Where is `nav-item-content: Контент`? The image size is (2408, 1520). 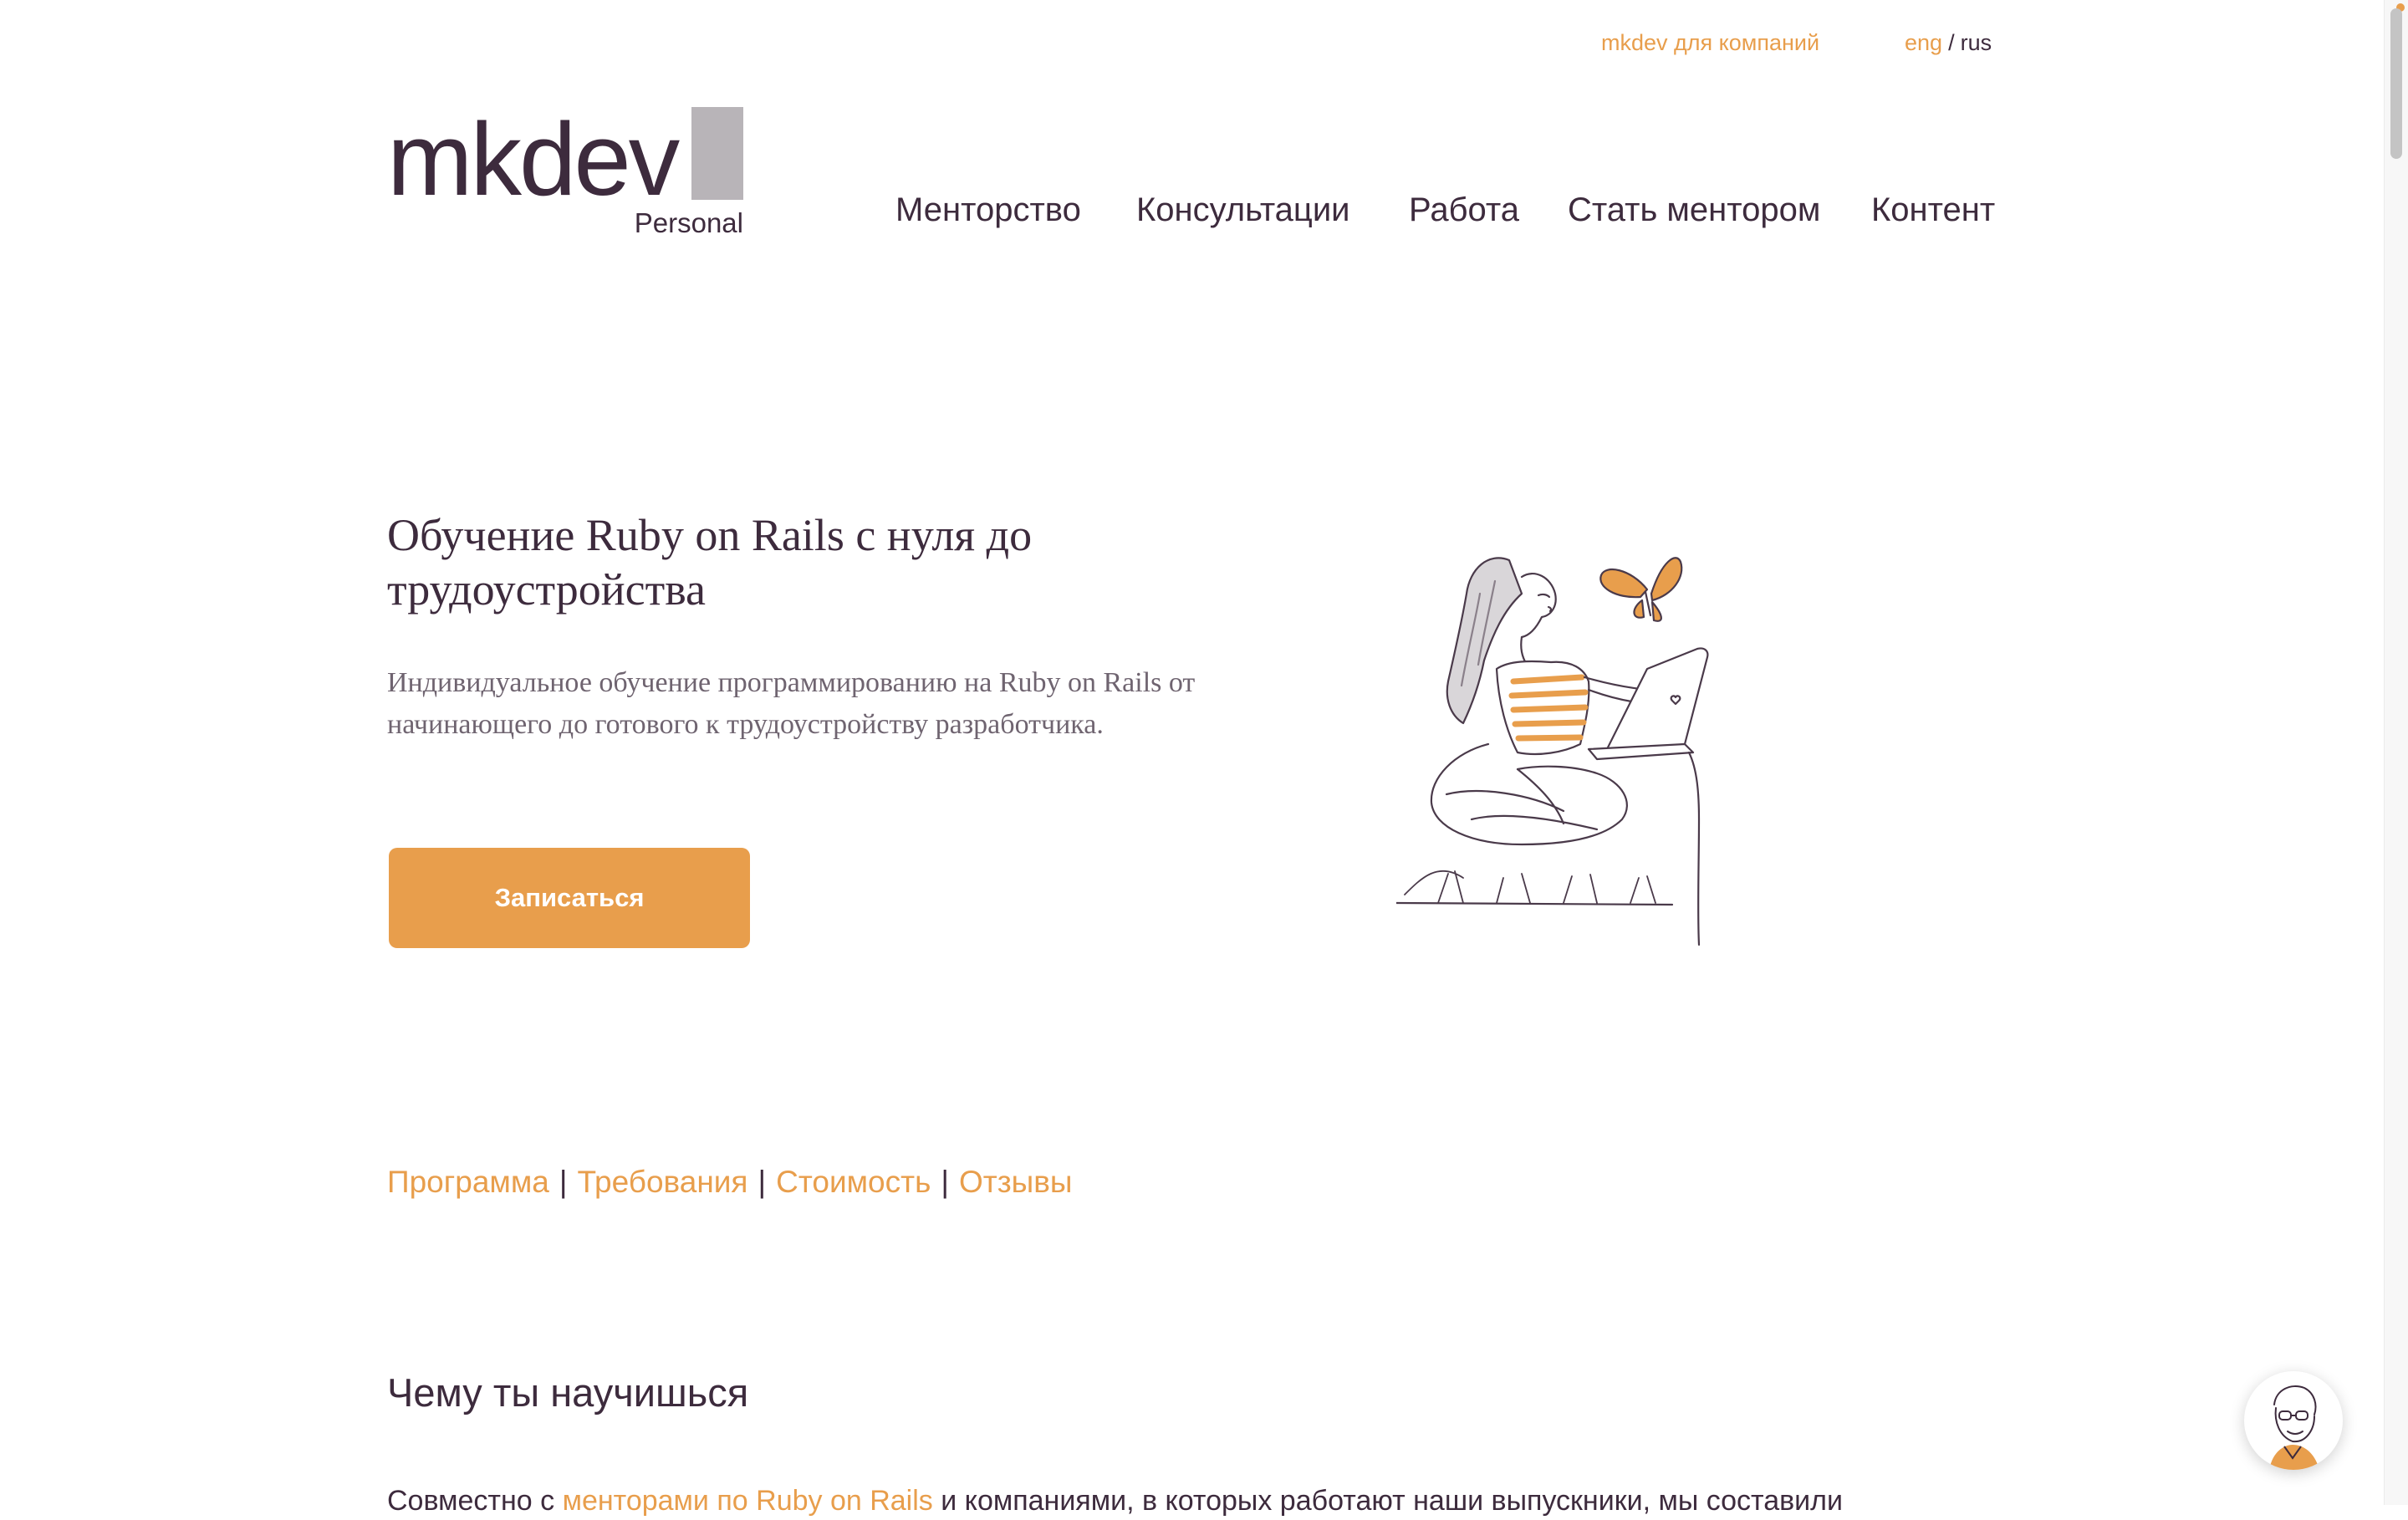
nav-item-content: Контент is located at coordinates (1933, 210).